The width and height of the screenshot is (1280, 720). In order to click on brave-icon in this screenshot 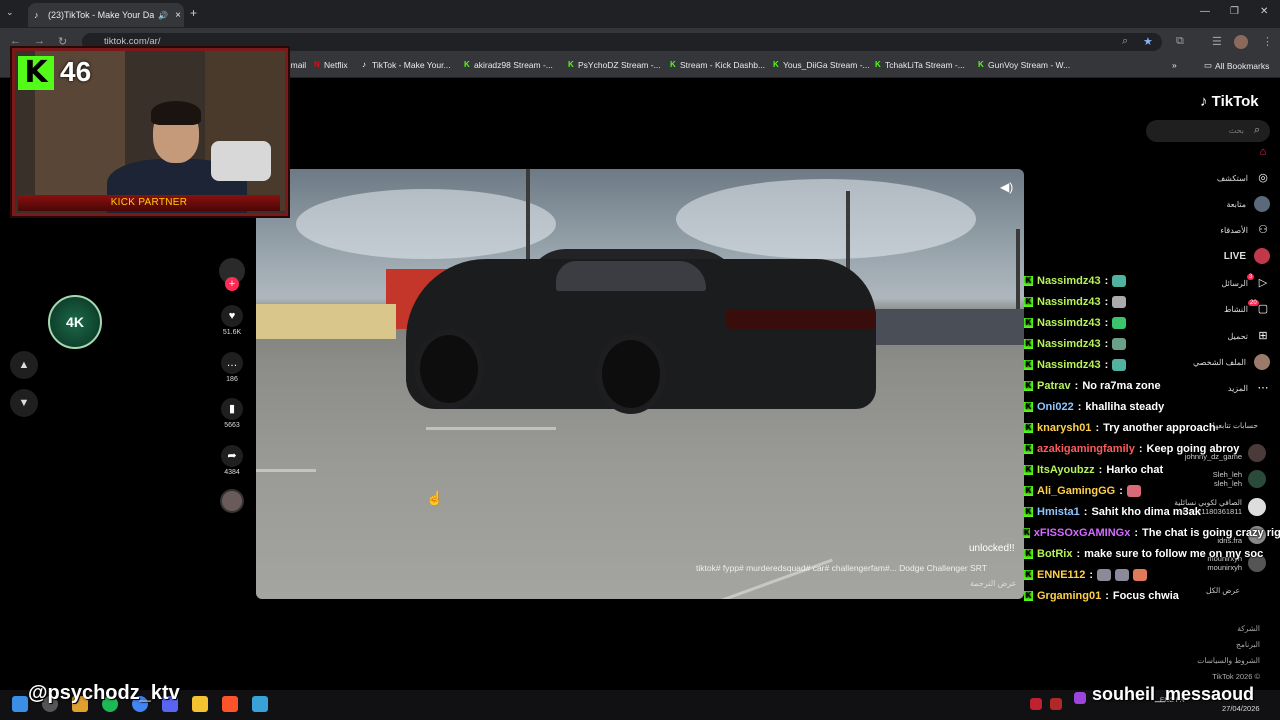, I will do `click(230, 704)`.